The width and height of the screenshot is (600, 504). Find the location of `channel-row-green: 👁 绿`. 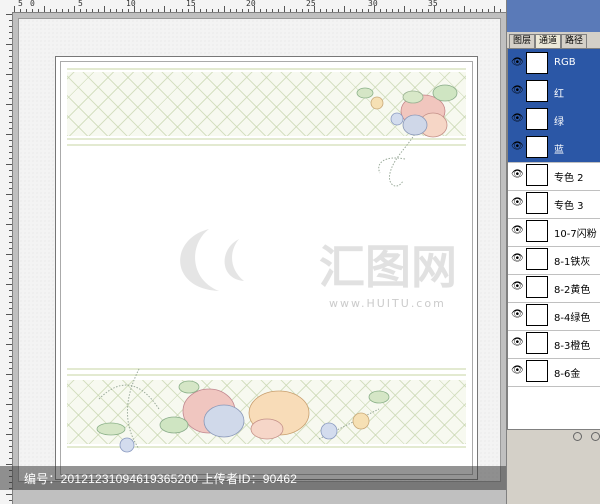

channel-row-green: 👁 绿 is located at coordinates (554, 120).